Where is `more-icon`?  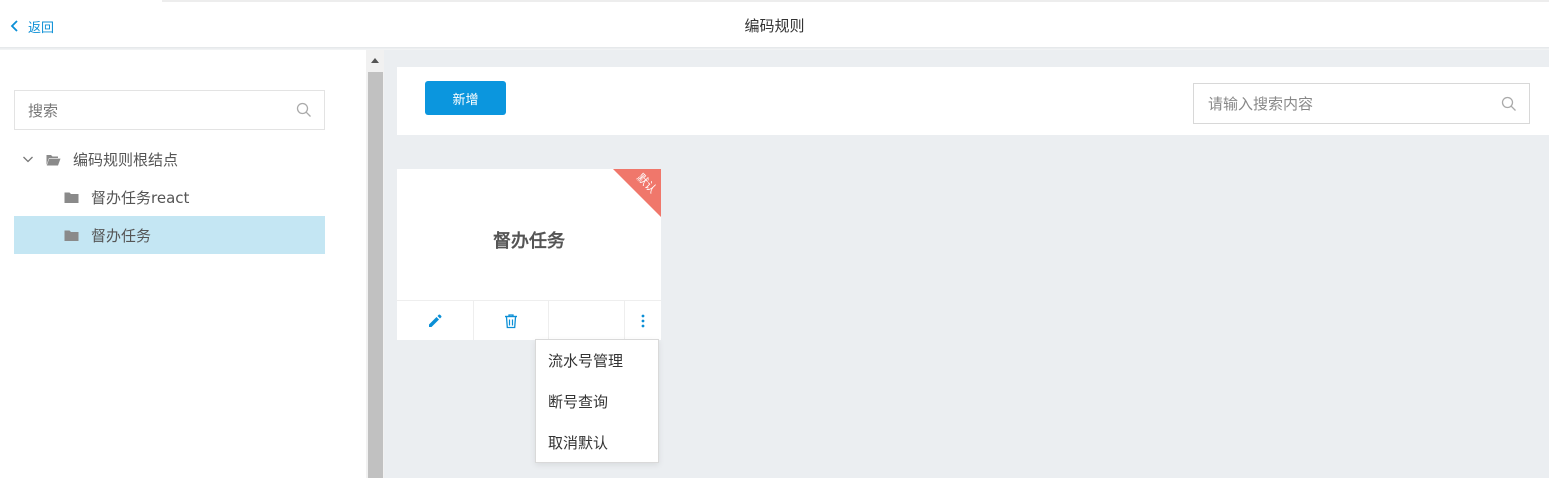
more-icon is located at coordinates (643, 321).